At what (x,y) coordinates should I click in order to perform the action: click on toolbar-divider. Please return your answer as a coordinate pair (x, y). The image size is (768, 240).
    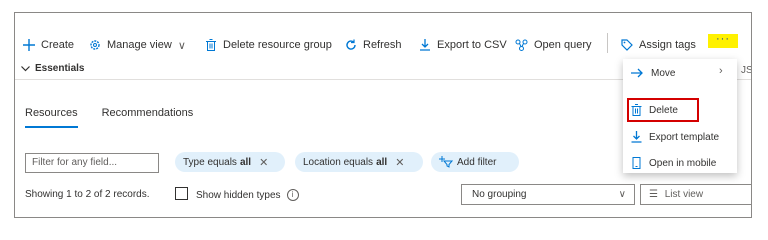
    Looking at the image, I should click on (607, 43).